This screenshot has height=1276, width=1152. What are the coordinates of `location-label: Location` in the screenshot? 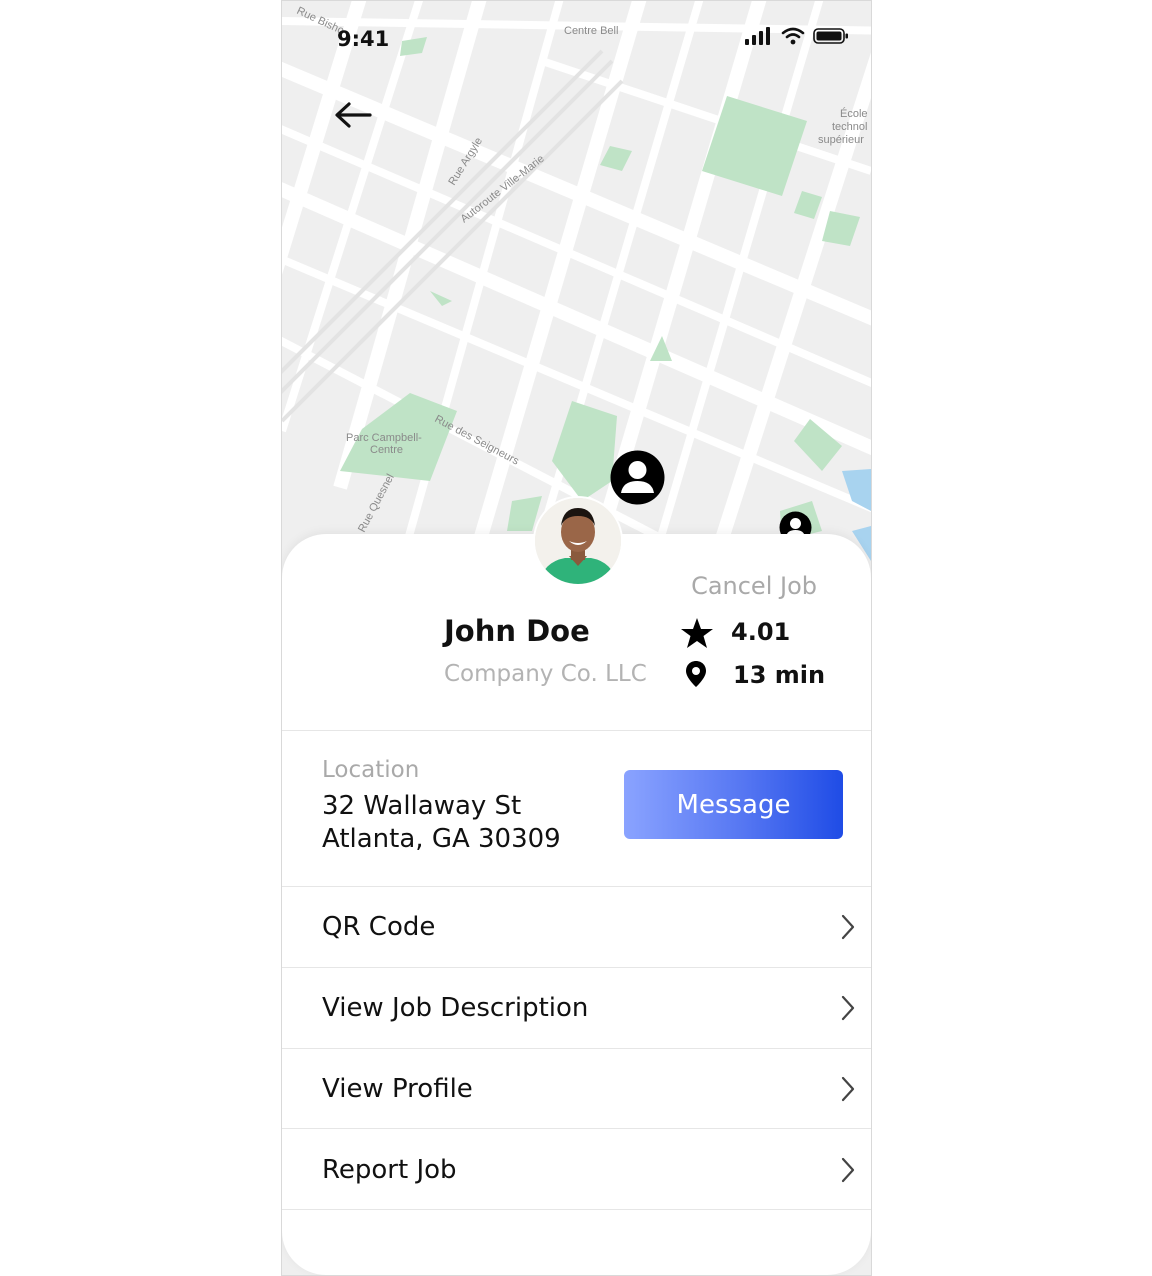 It's located at (371, 770).